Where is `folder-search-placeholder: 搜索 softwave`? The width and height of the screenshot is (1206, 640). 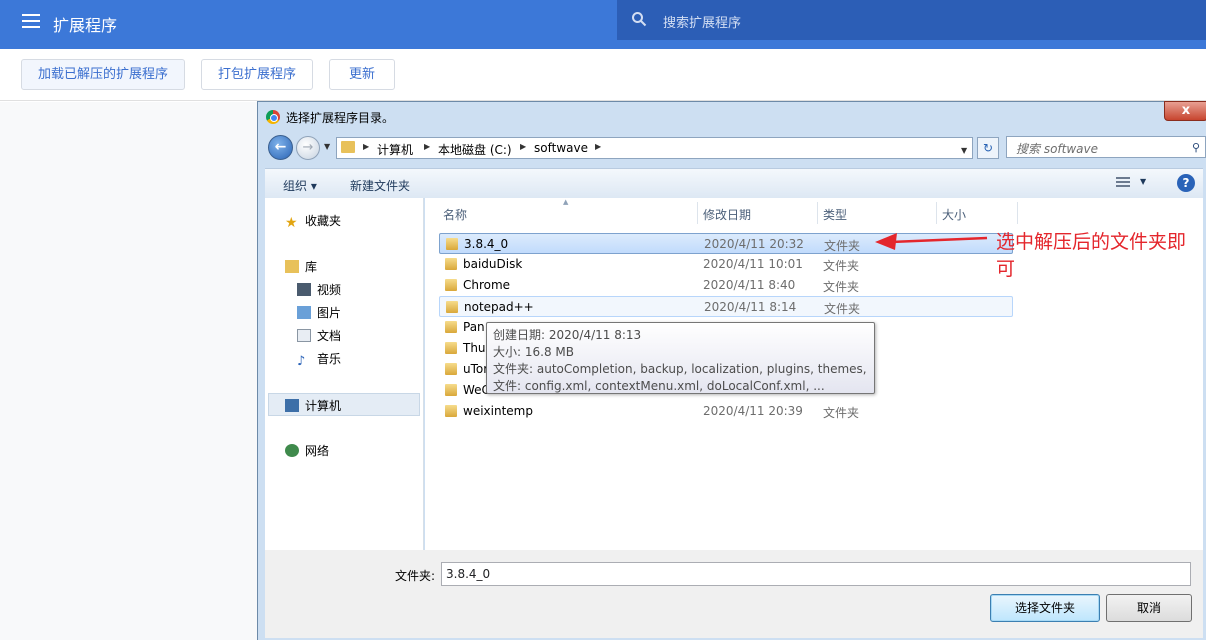
folder-search-placeholder: 搜索 softwave is located at coordinates (1057, 149).